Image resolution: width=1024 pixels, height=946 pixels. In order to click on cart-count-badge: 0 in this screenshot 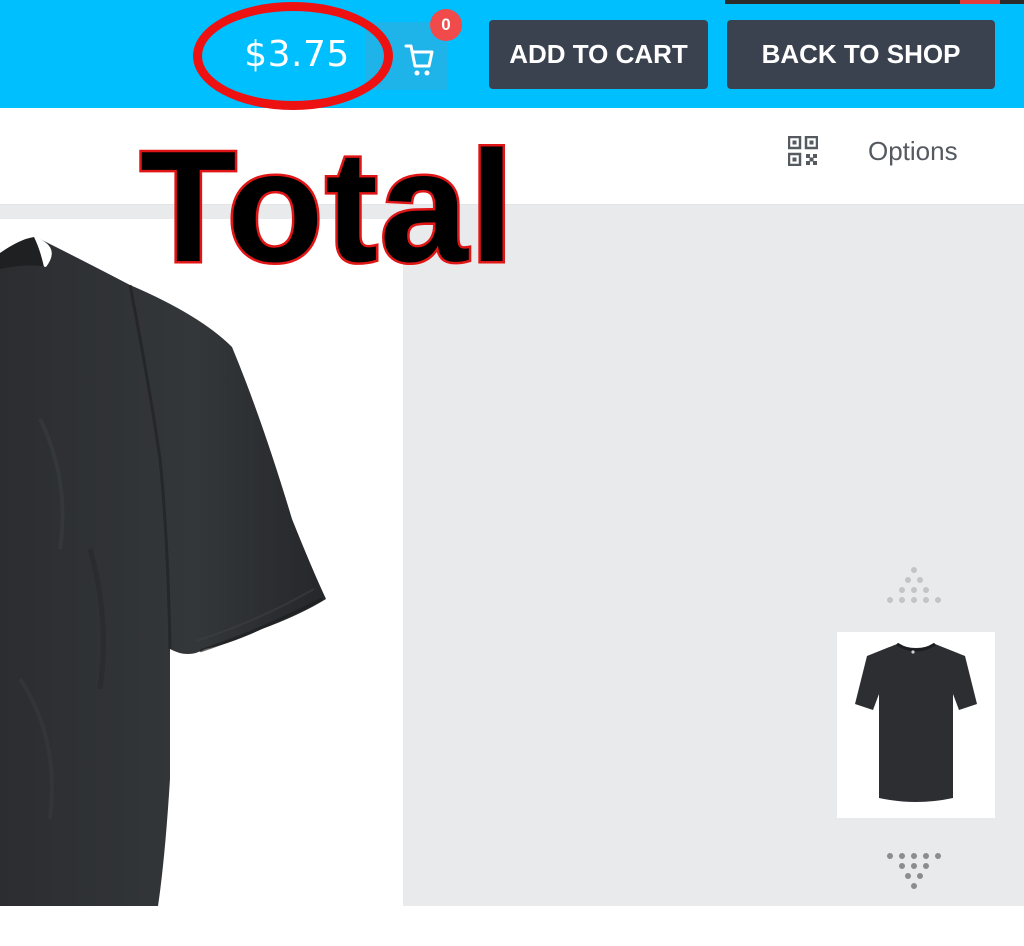, I will do `click(446, 25)`.